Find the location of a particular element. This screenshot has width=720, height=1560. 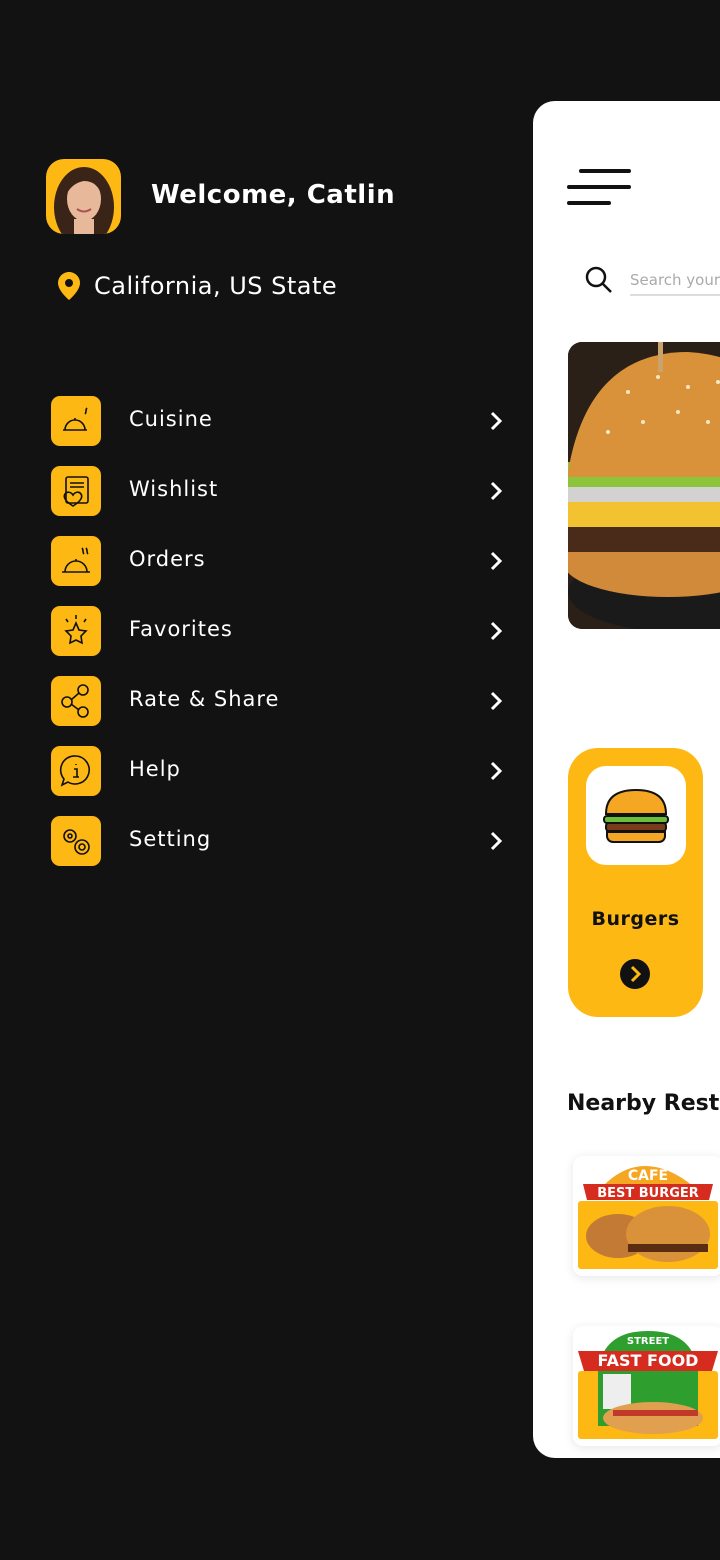

search-icon is located at coordinates (599, 280).